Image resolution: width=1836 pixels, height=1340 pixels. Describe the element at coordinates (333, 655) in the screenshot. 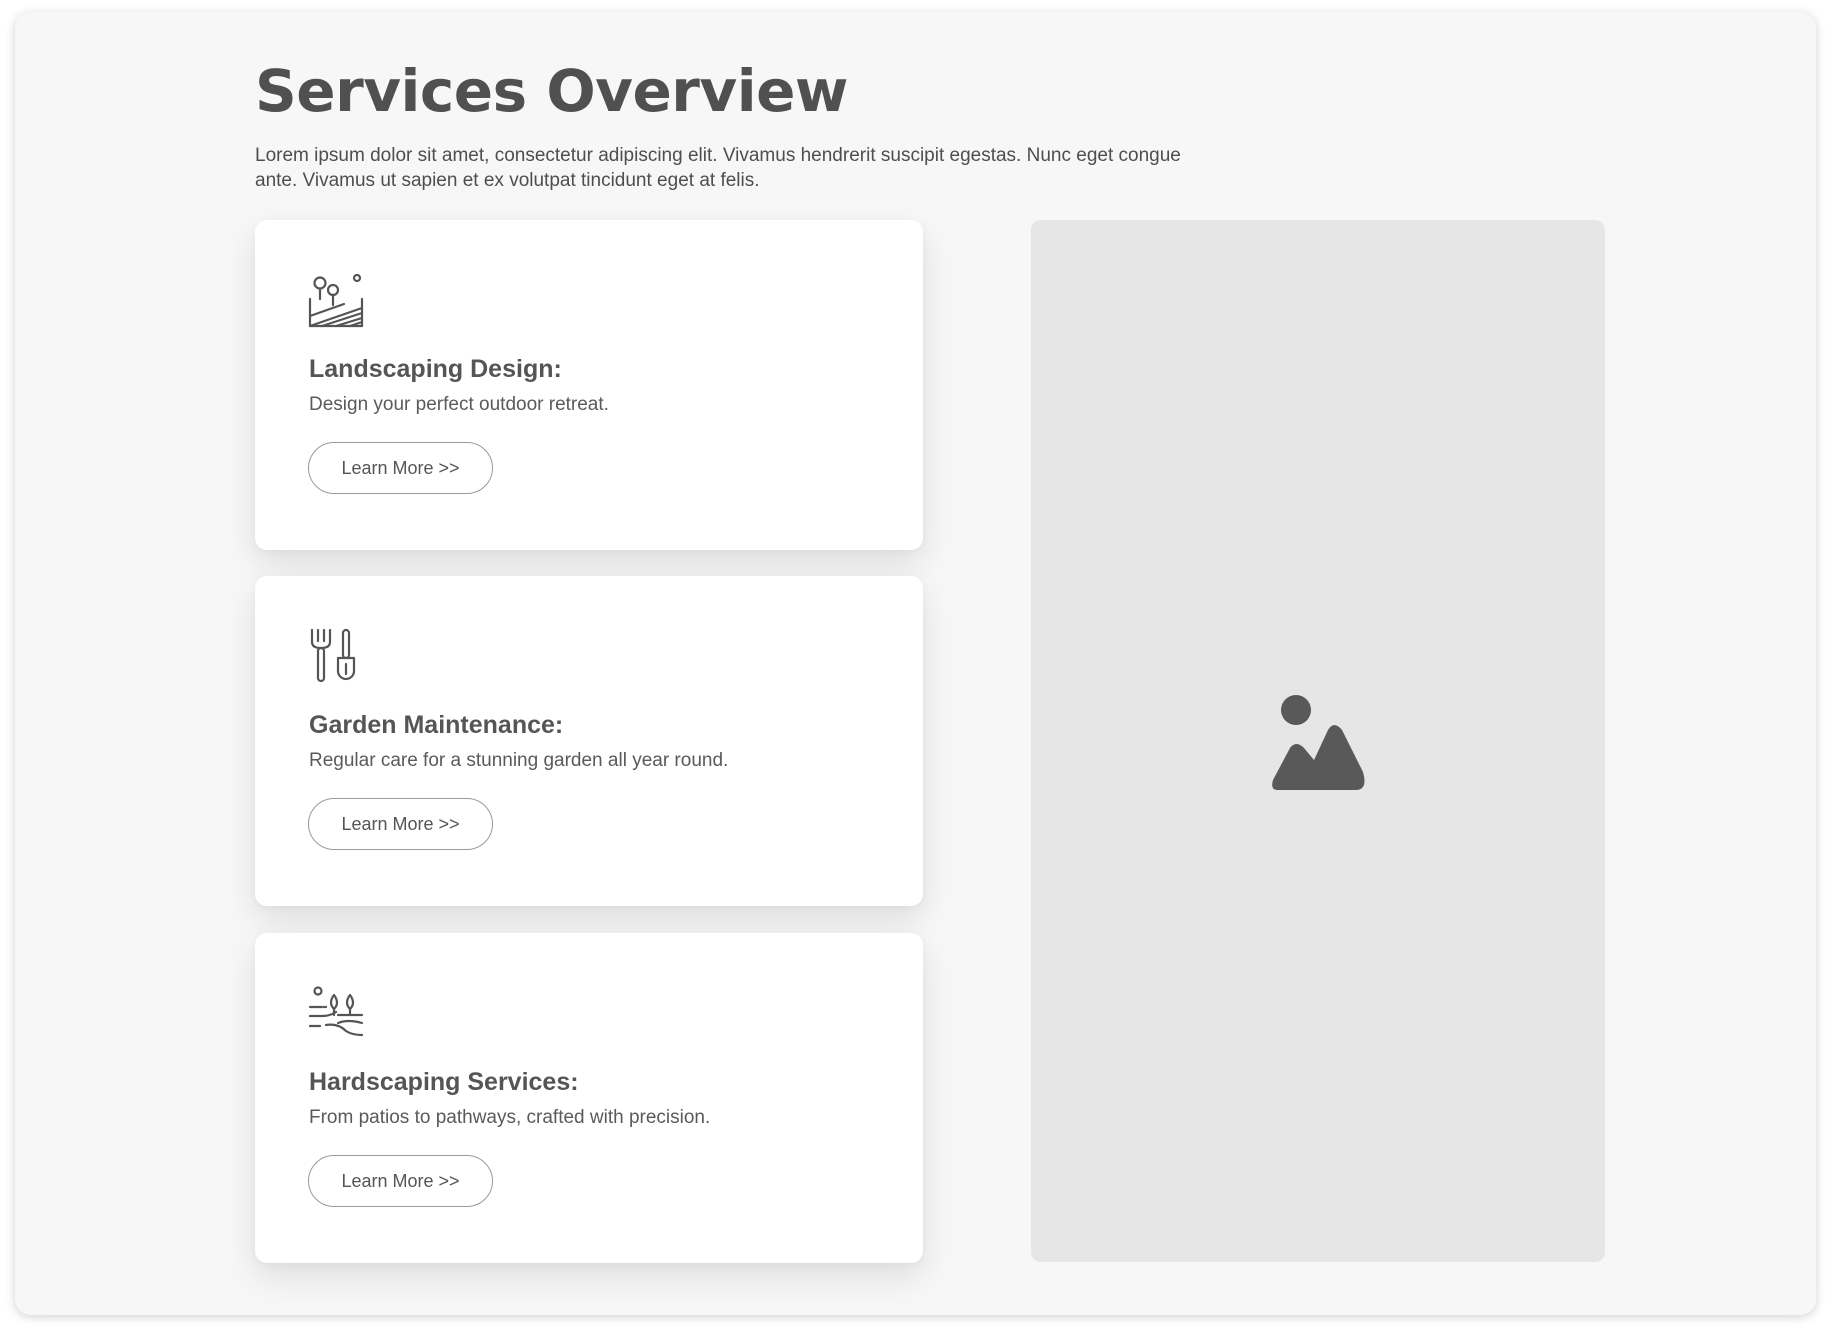

I see `garden-tools-icon` at that location.